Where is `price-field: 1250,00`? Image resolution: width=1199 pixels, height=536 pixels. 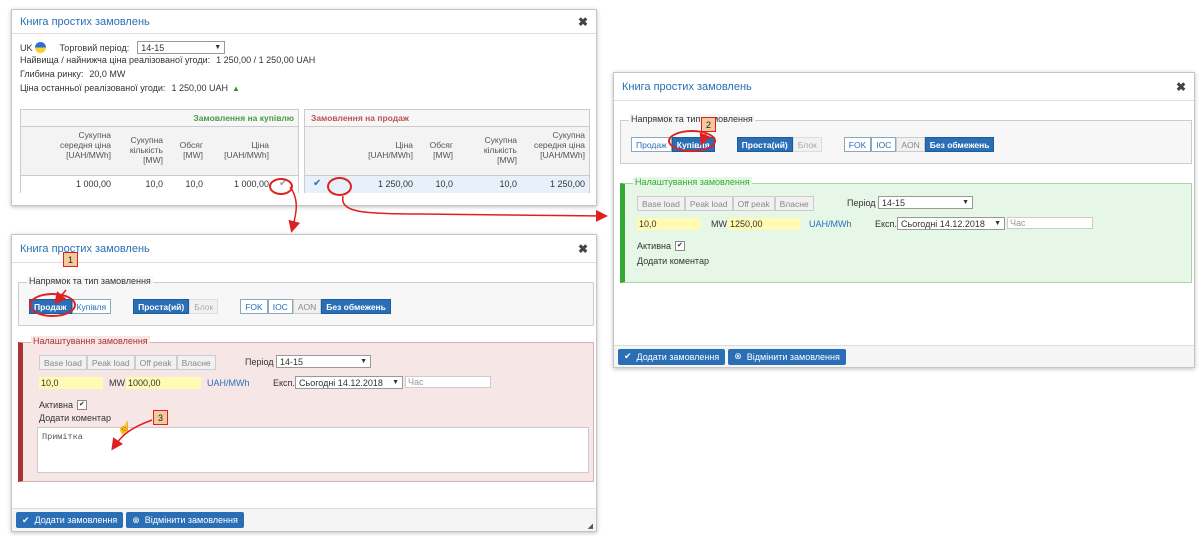
price-field: 1250,00 is located at coordinates (764, 224).